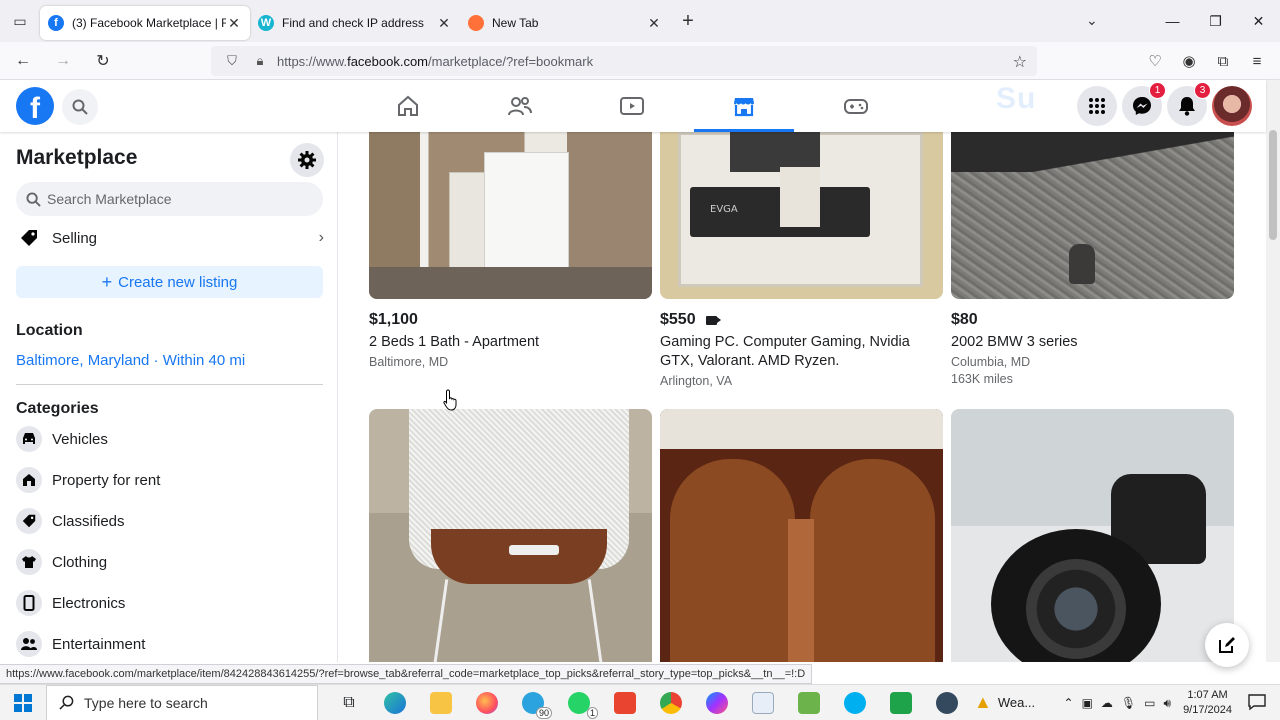  What do you see at coordinates (565, 23) in the screenshot?
I see `tab-new: New Tab ✕` at bounding box center [565, 23].